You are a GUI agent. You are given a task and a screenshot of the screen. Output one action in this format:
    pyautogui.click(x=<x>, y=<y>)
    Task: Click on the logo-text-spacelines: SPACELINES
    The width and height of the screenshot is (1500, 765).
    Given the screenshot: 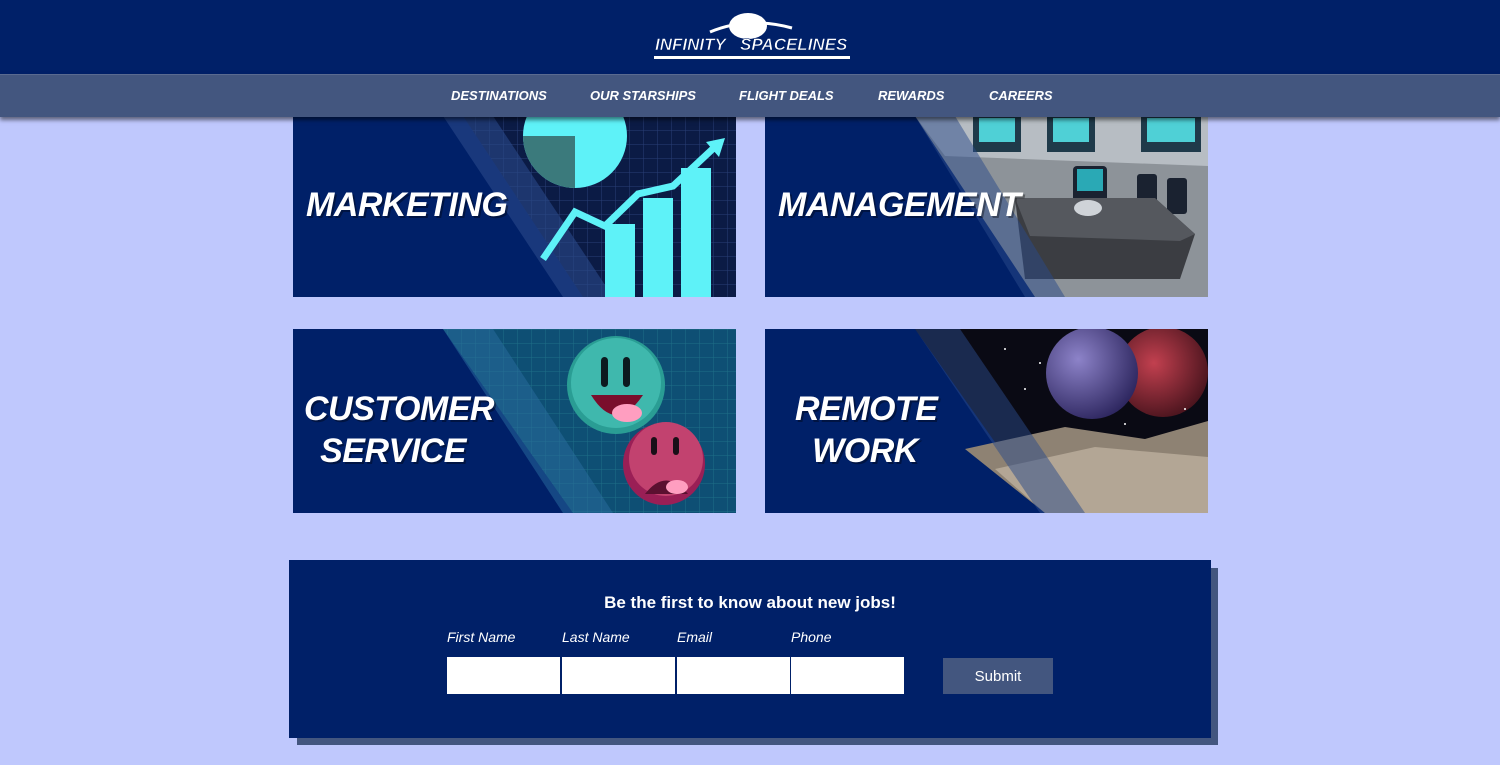 What is the action you would take?
    pyautogui.click(x=794, y=44)
    